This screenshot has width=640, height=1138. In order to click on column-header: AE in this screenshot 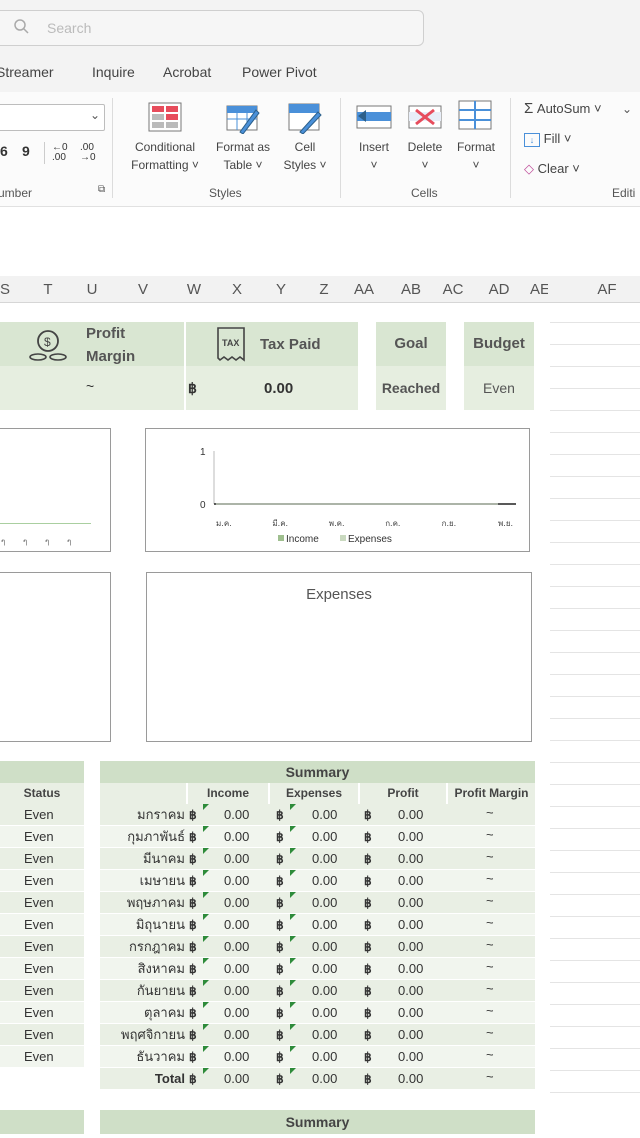, I will do `click(539, 289)`.